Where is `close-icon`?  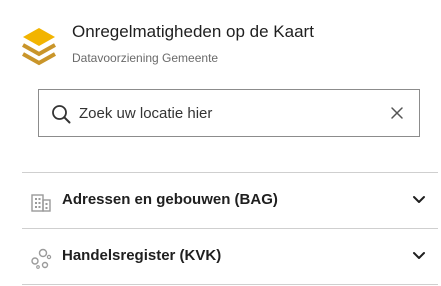 close-icon is located at coordinates (397, 113).